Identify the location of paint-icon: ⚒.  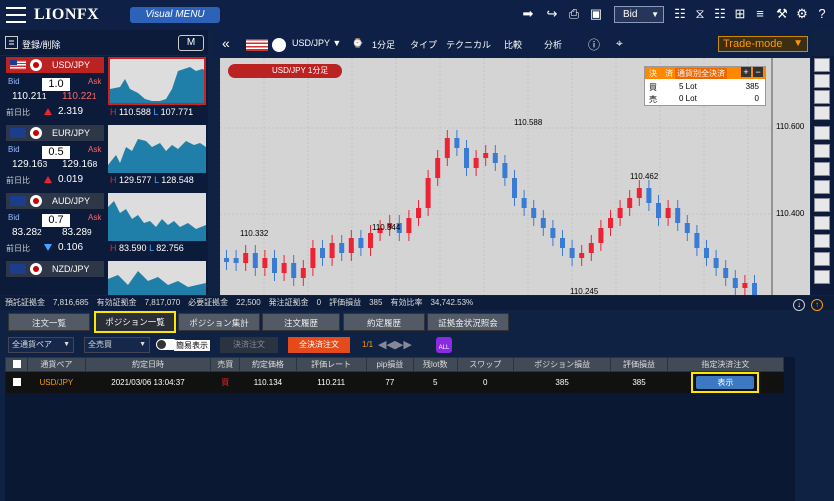
(782, 14).